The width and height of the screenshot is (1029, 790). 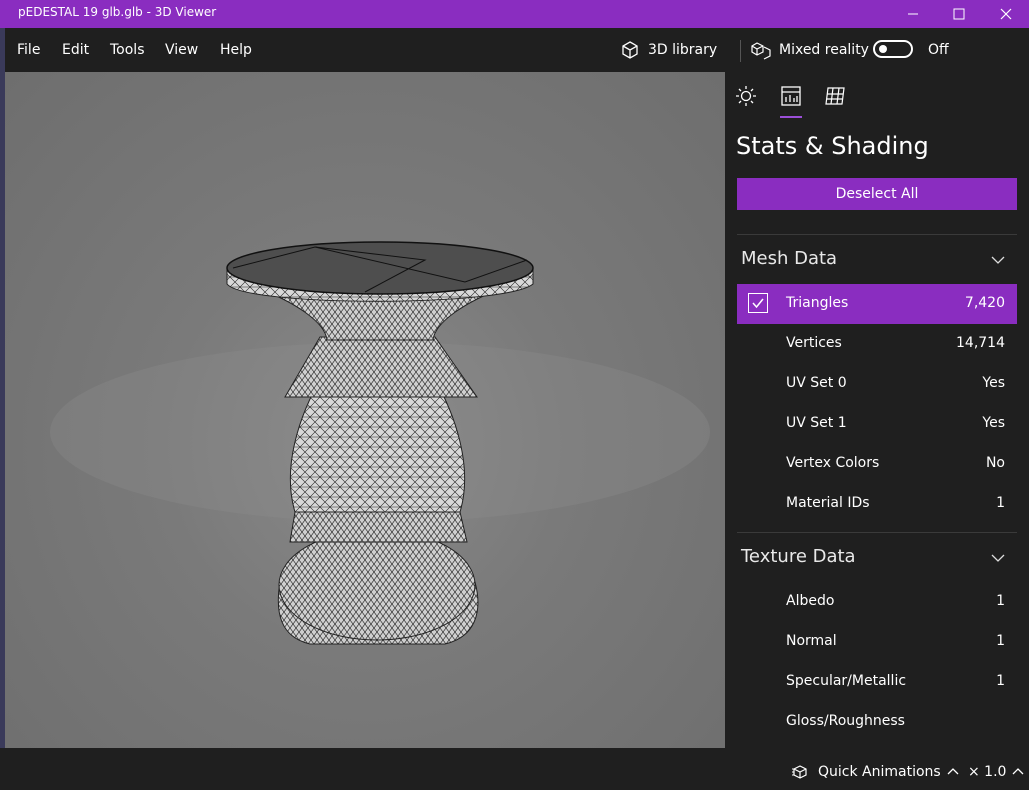 I want to click on sun-icon, so click(x=746, y=96).